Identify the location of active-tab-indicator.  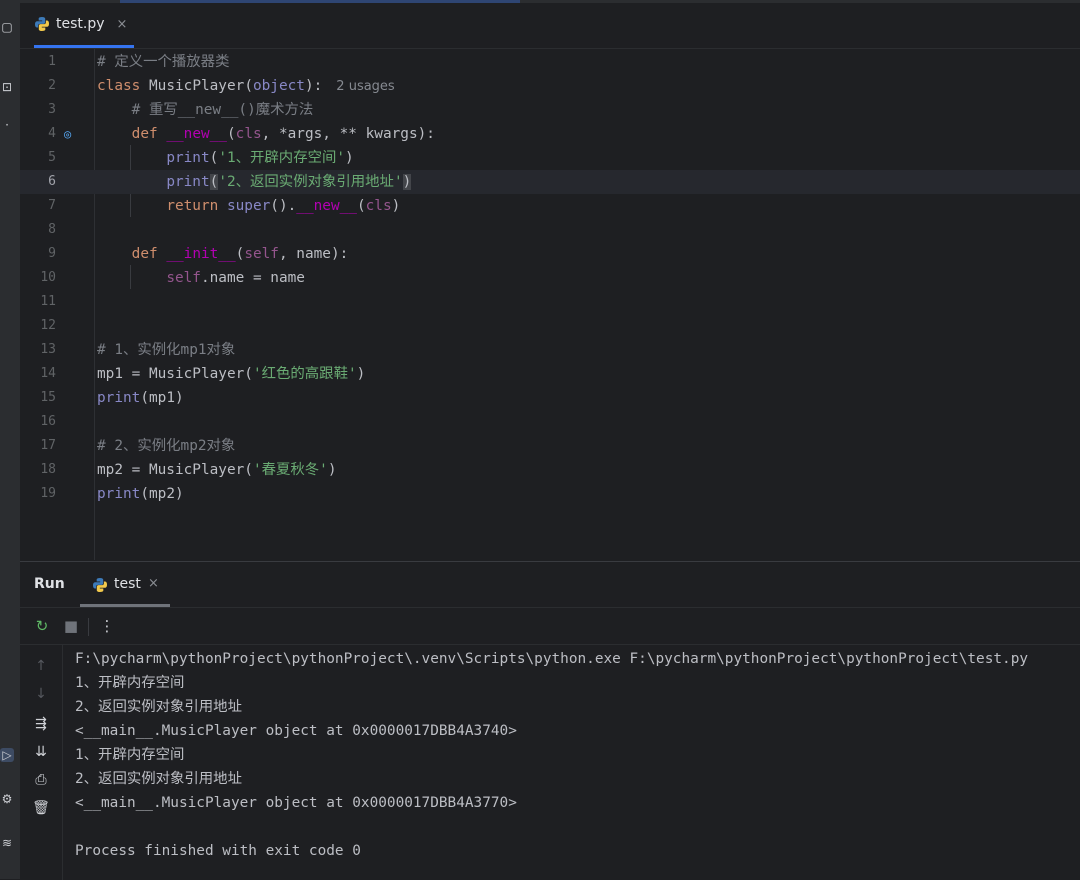
(125, 605).